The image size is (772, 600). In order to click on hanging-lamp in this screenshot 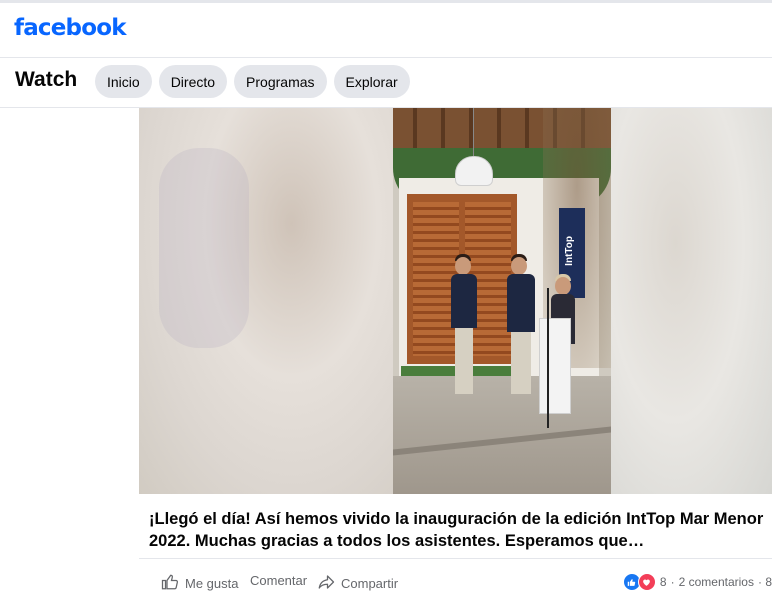, I will do `click(474, 171)`.